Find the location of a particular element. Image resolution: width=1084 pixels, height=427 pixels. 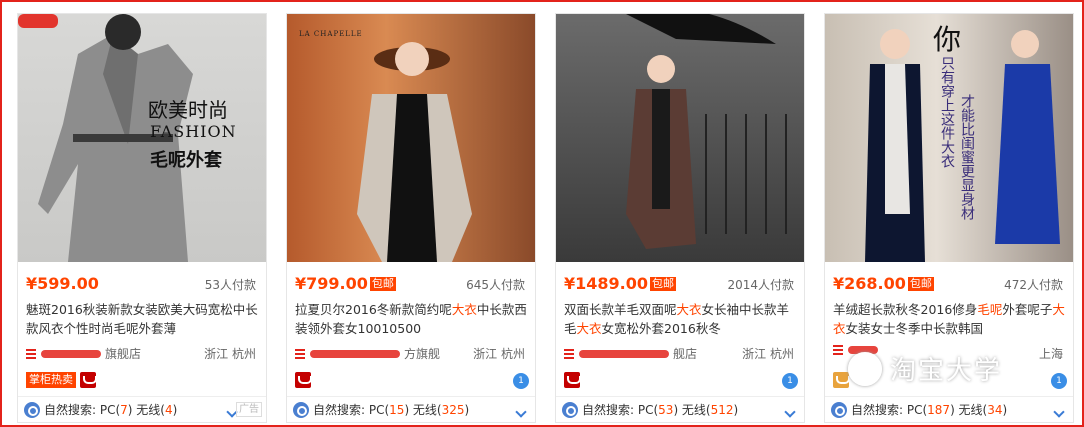

product-image is located at coordinates (680, 138).